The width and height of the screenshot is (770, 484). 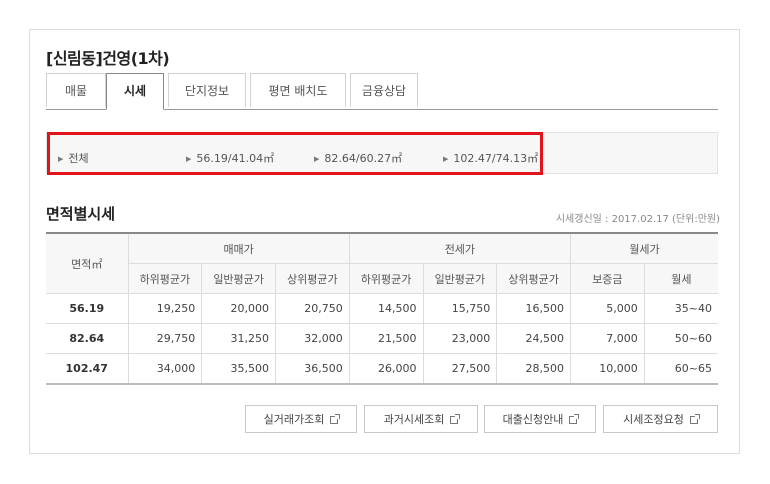 What do you see at coordinates (238, 338) in the screenshot?
I see `price-cell: 31,250` at bounding box center [238, 338].